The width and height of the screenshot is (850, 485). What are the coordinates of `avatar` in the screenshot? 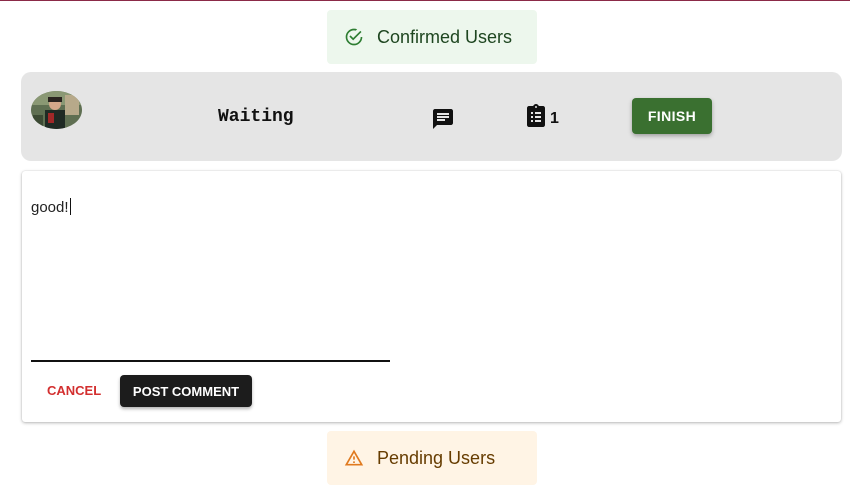 It's located at (56, 110).